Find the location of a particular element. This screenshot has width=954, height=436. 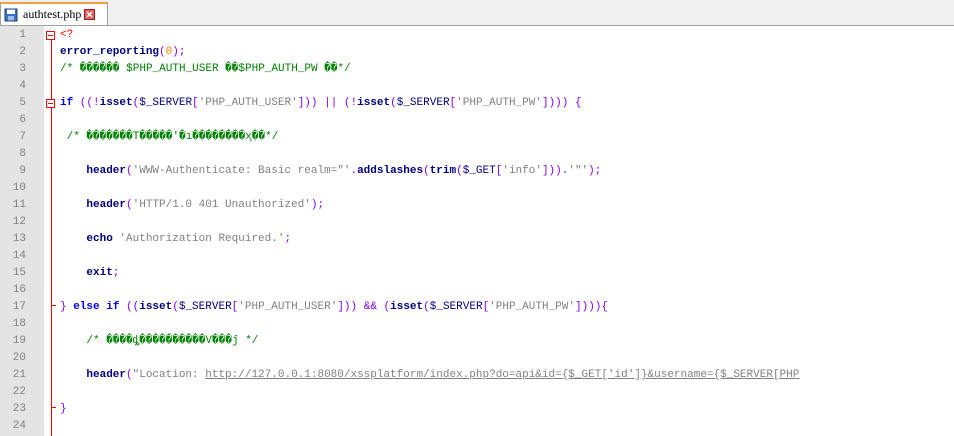

code-token: addslashes is located at coordinates (390, 171).